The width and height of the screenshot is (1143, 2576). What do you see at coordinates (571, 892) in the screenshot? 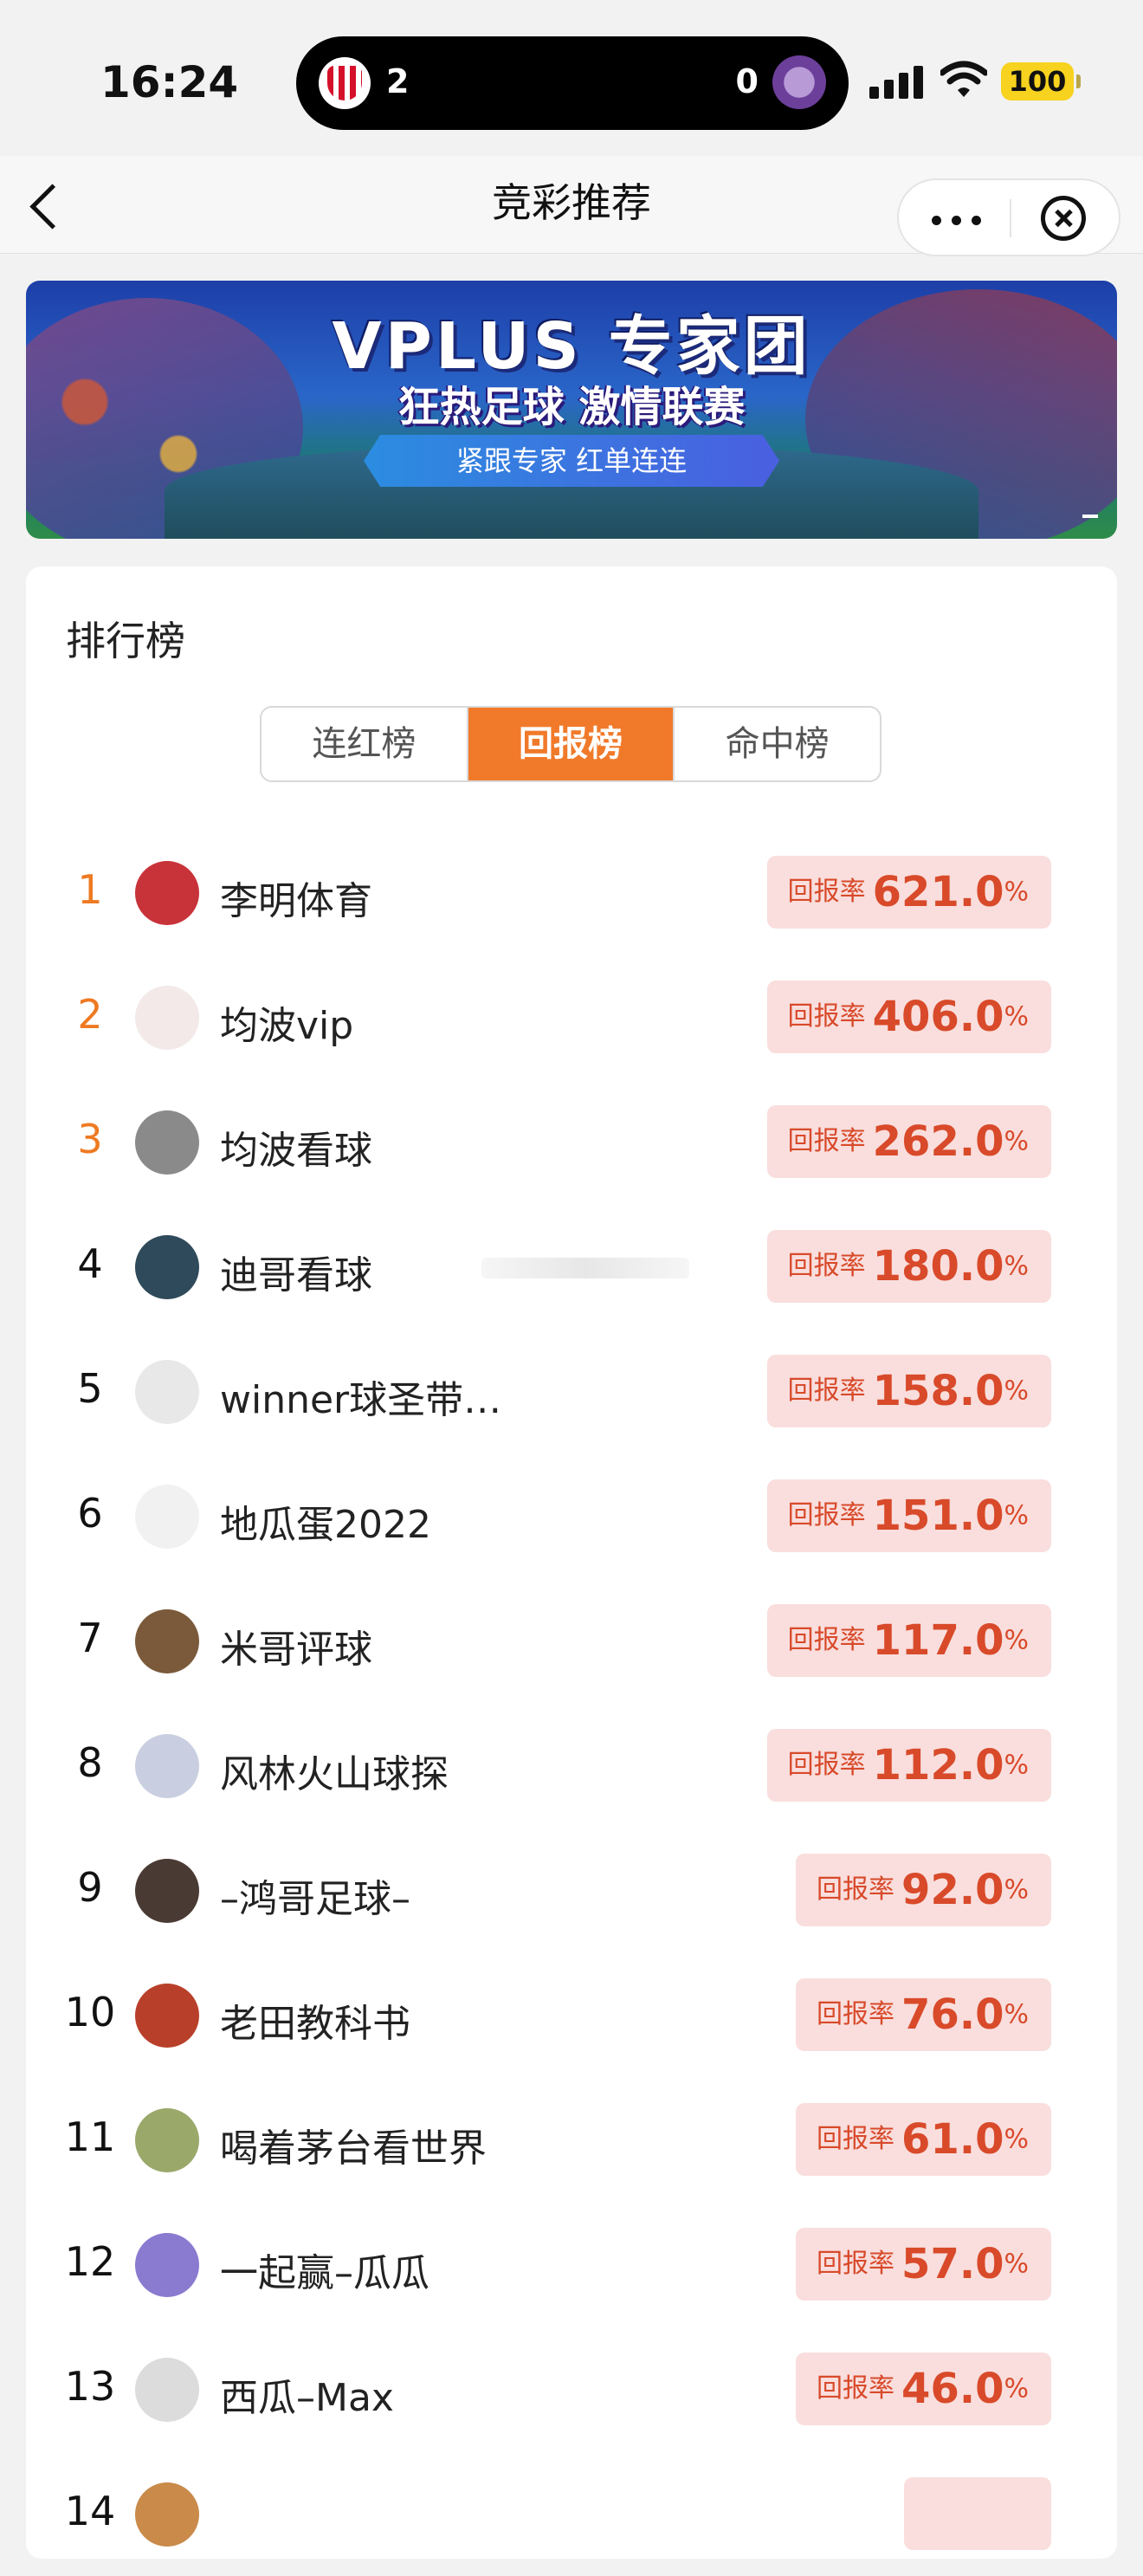
I see `leaderboard-row: 1 李明体育 回报率 621.0%` at bounding box center [571, 892].